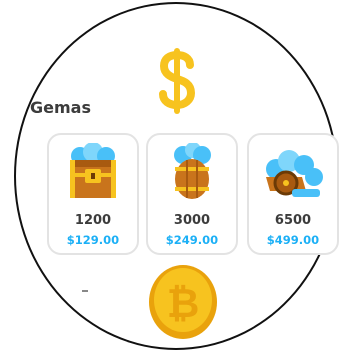 The width and height of the screenshot is (353, 353). Describe the element at coordinates (93, 240) in the screenshot. I see `pack-price: $129.00` at that location.